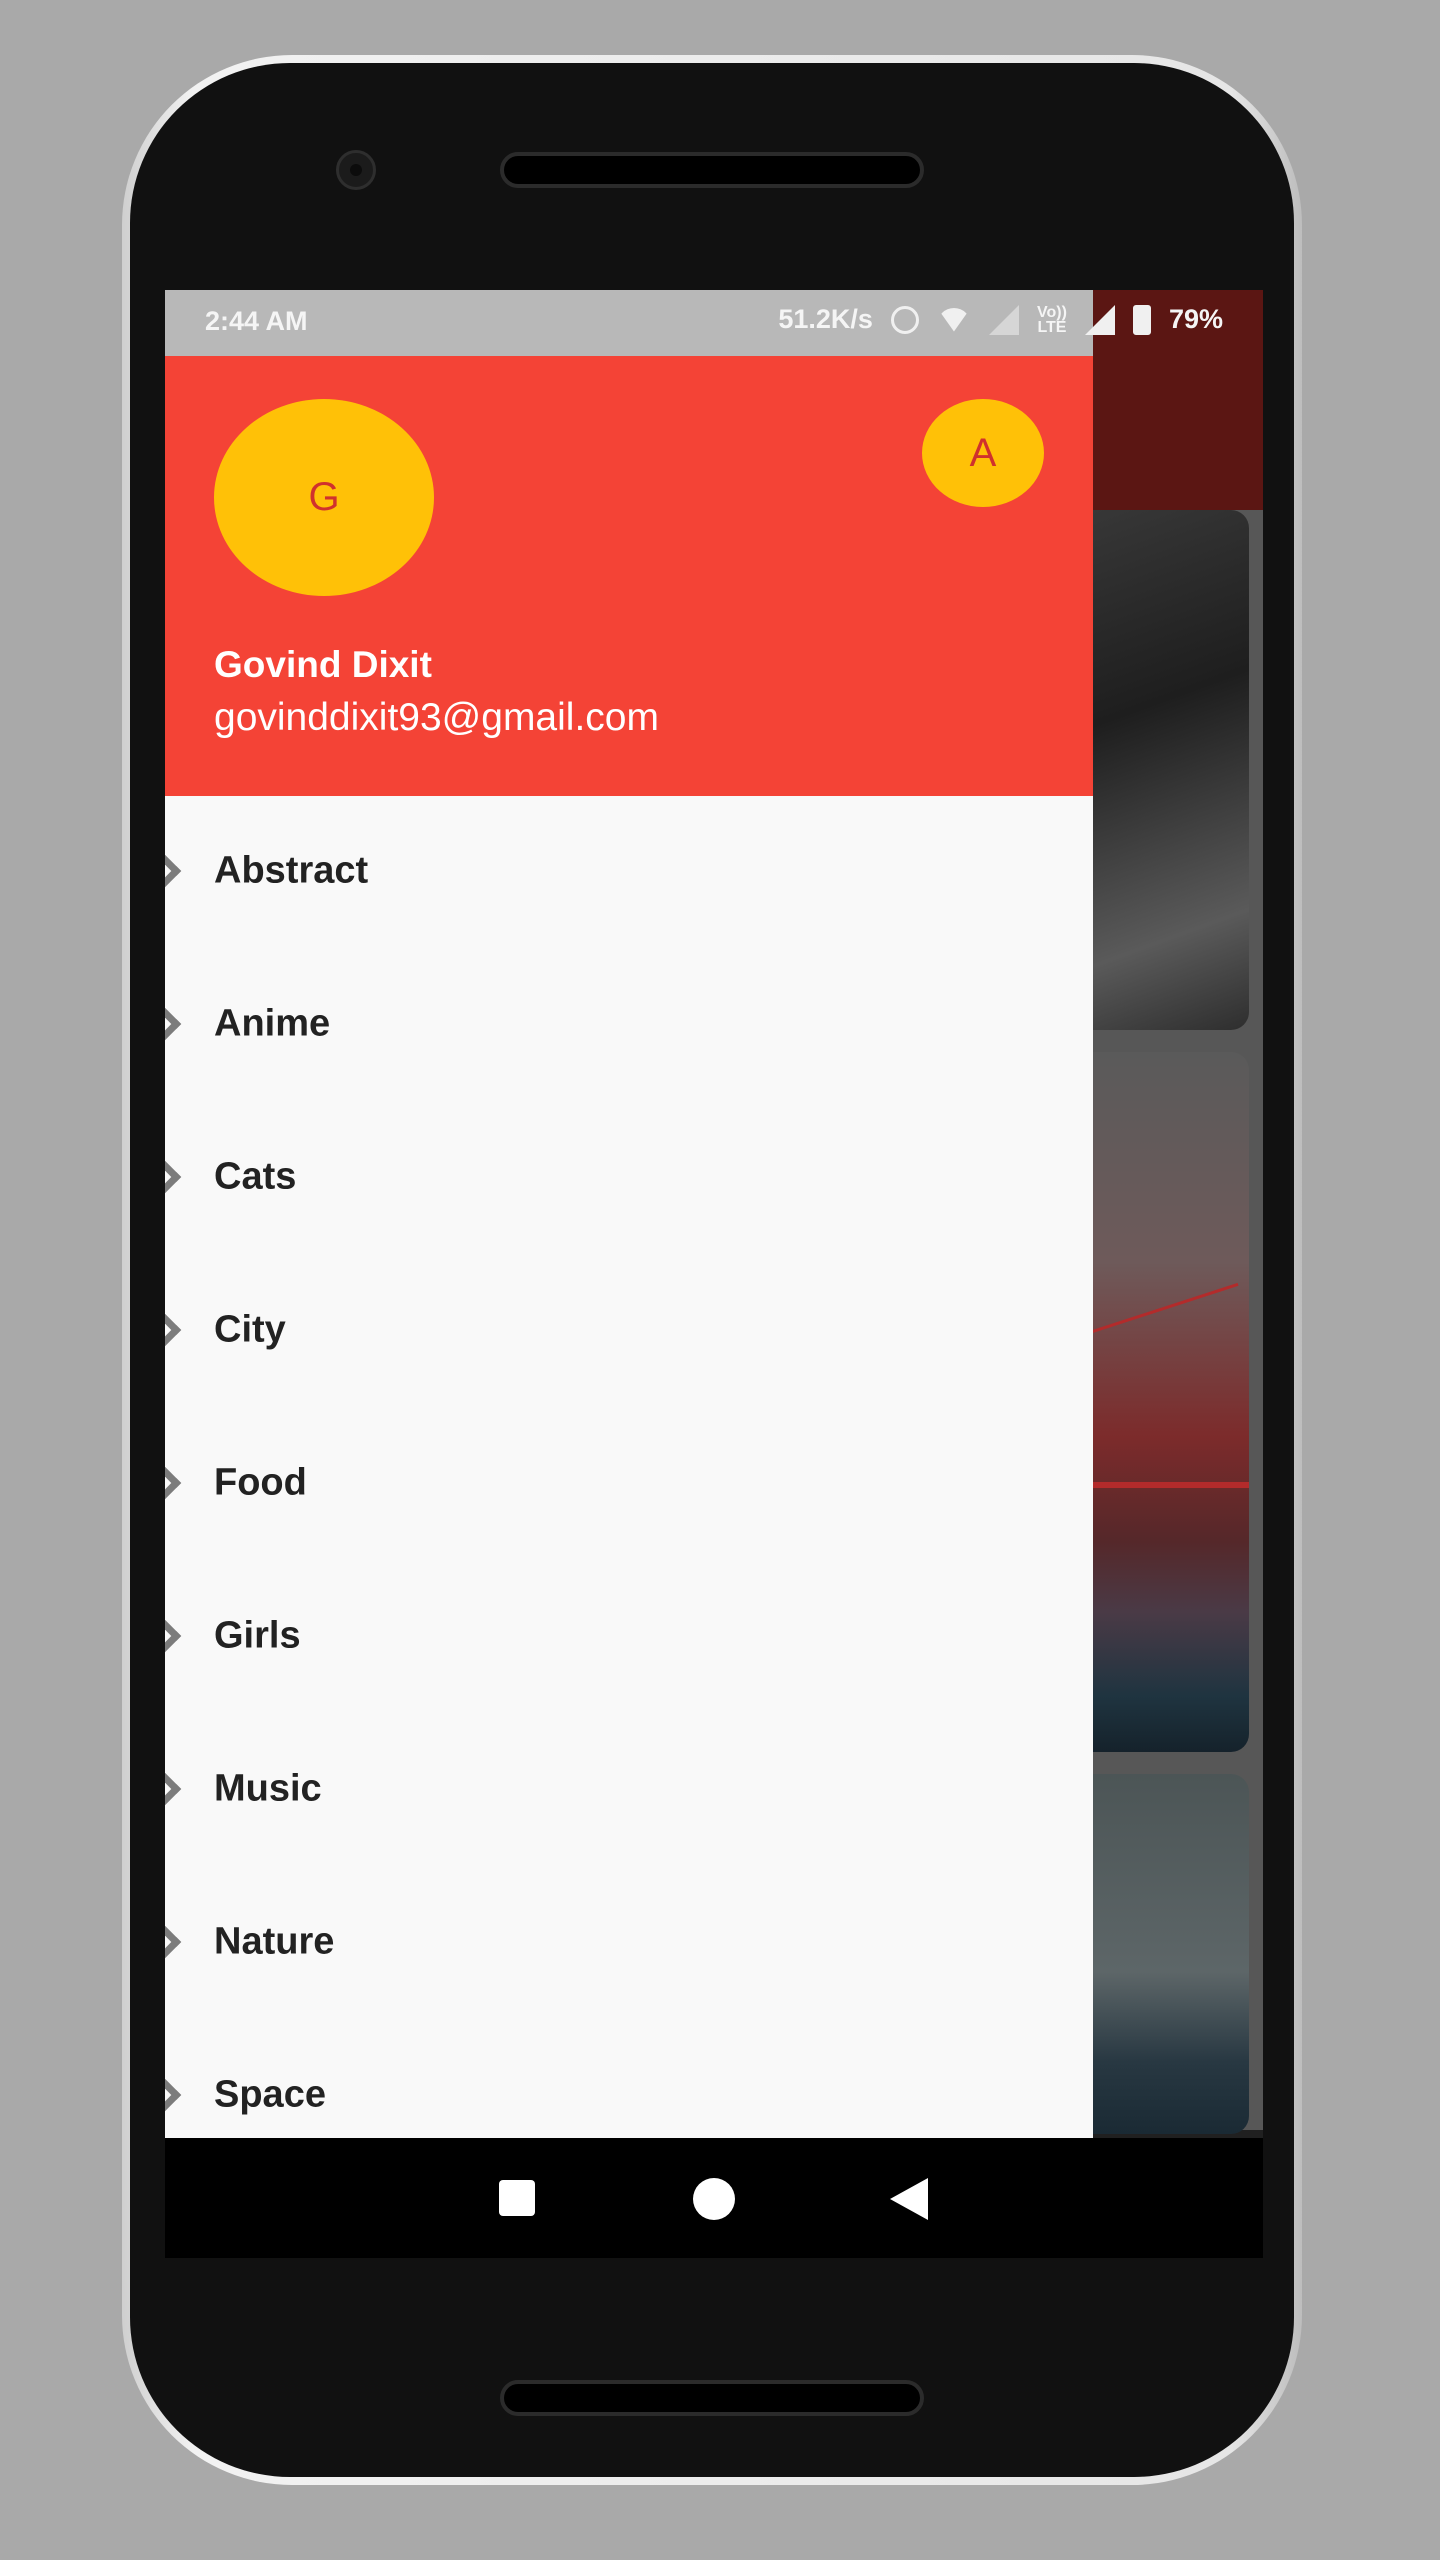 Image resolution: width=1440 pixels, height=2560 pixels. I want to click on volte-icon: Vo)) LTE, so click(1051, 319).